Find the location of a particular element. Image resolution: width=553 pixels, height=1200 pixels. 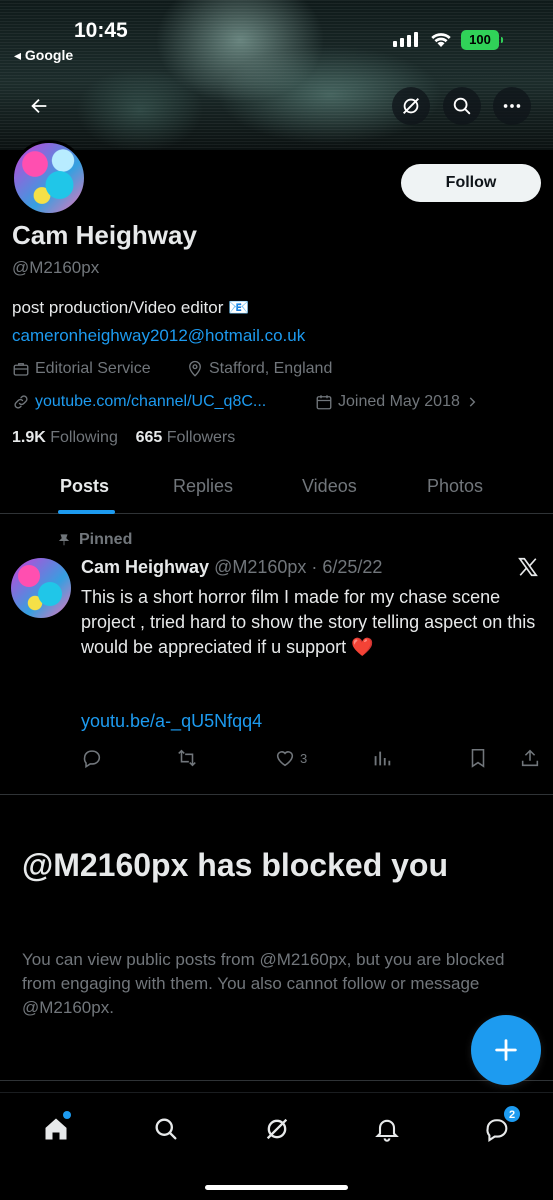

nav-notifications is located at coordinates (387, 1129).